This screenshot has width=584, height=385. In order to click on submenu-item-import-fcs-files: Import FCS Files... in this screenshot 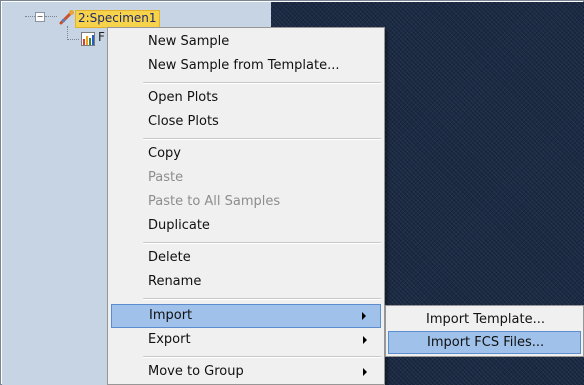, I will do `click(484, 342)`.